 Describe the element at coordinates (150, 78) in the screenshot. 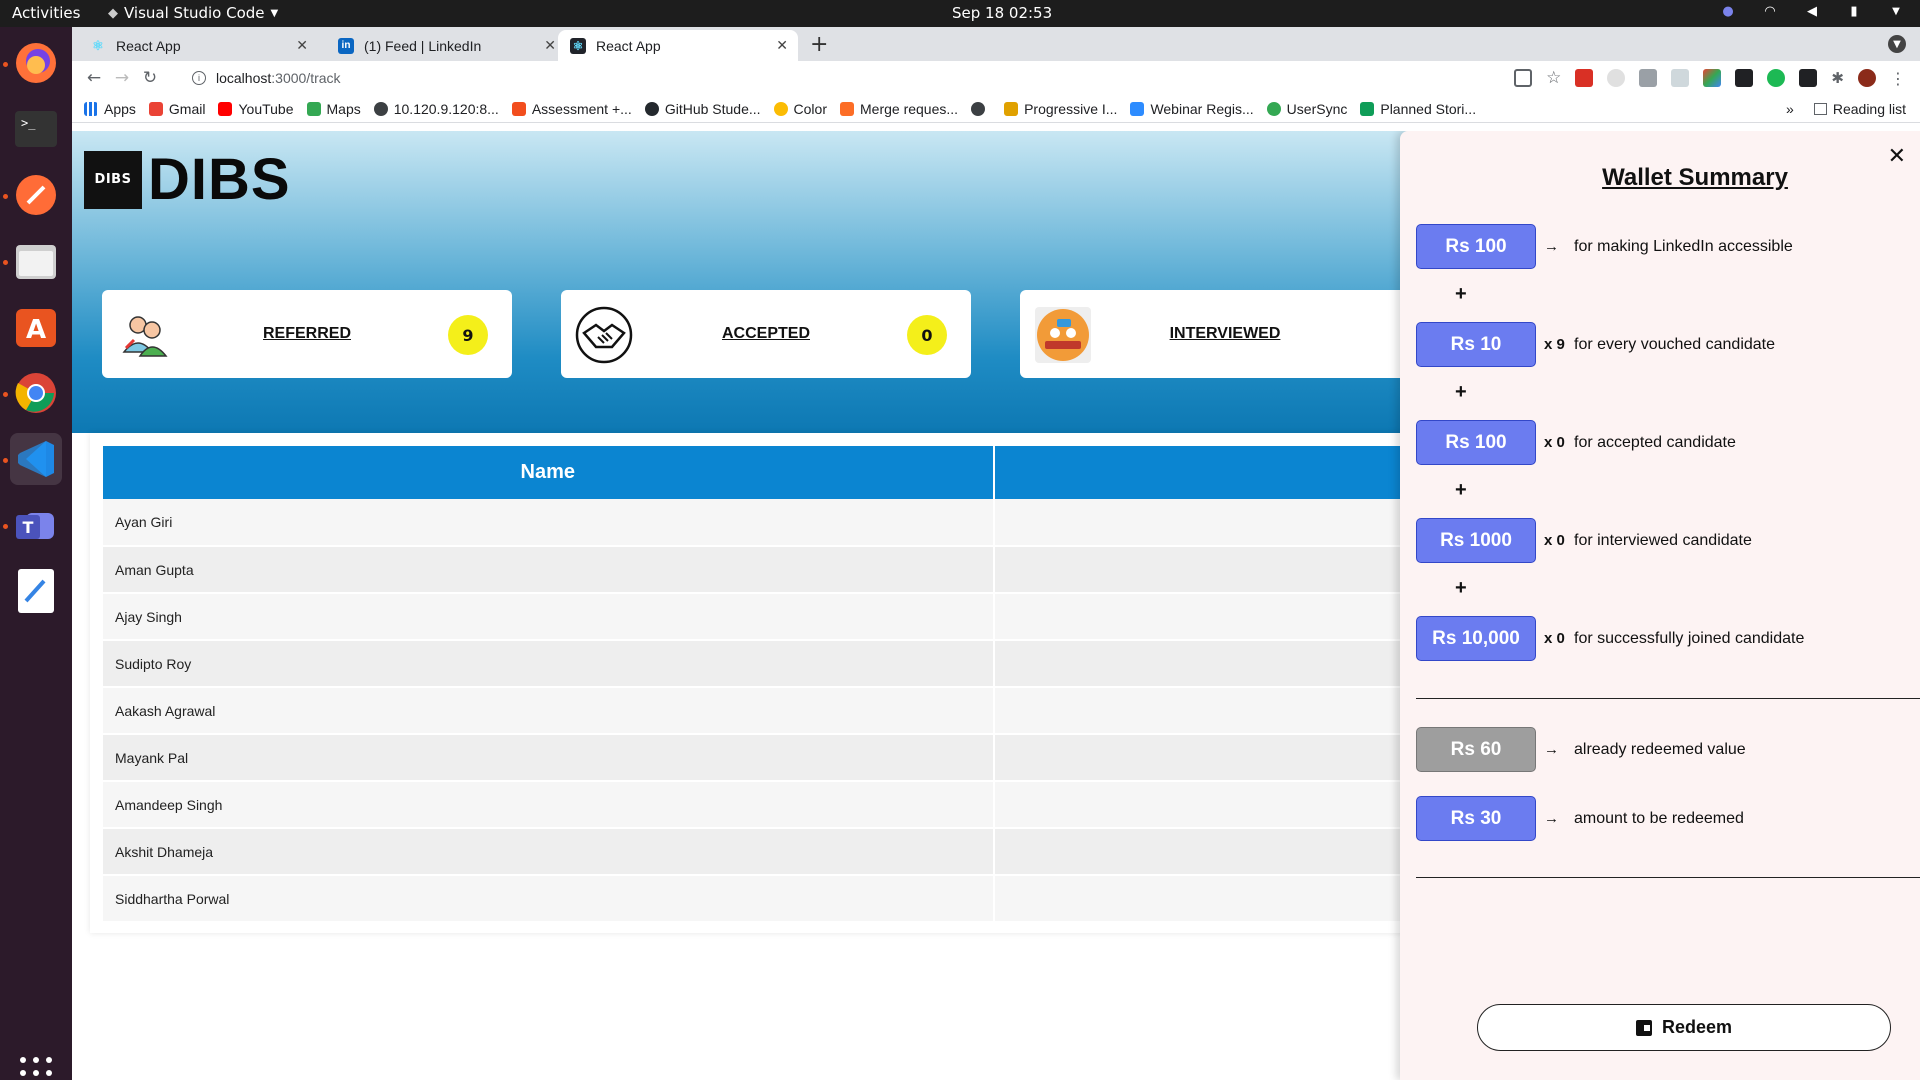

I see `reload-icon: ↻` at that location.